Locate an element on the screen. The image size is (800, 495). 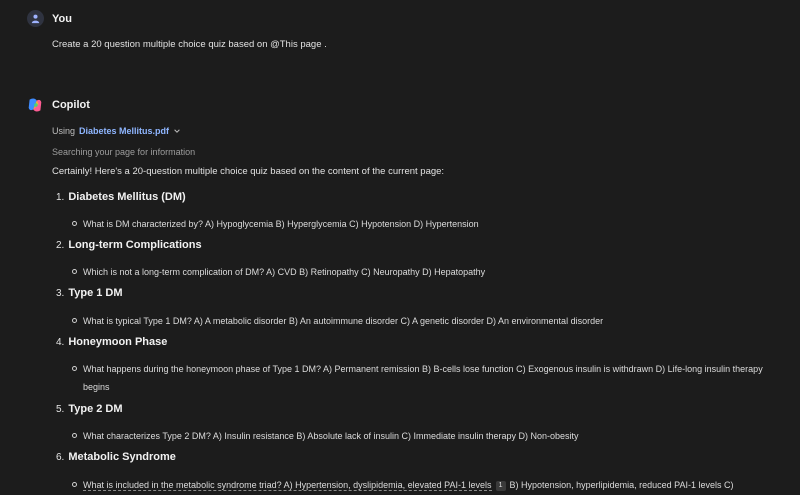
section-number: 5. is located at coordinates (60, 409).